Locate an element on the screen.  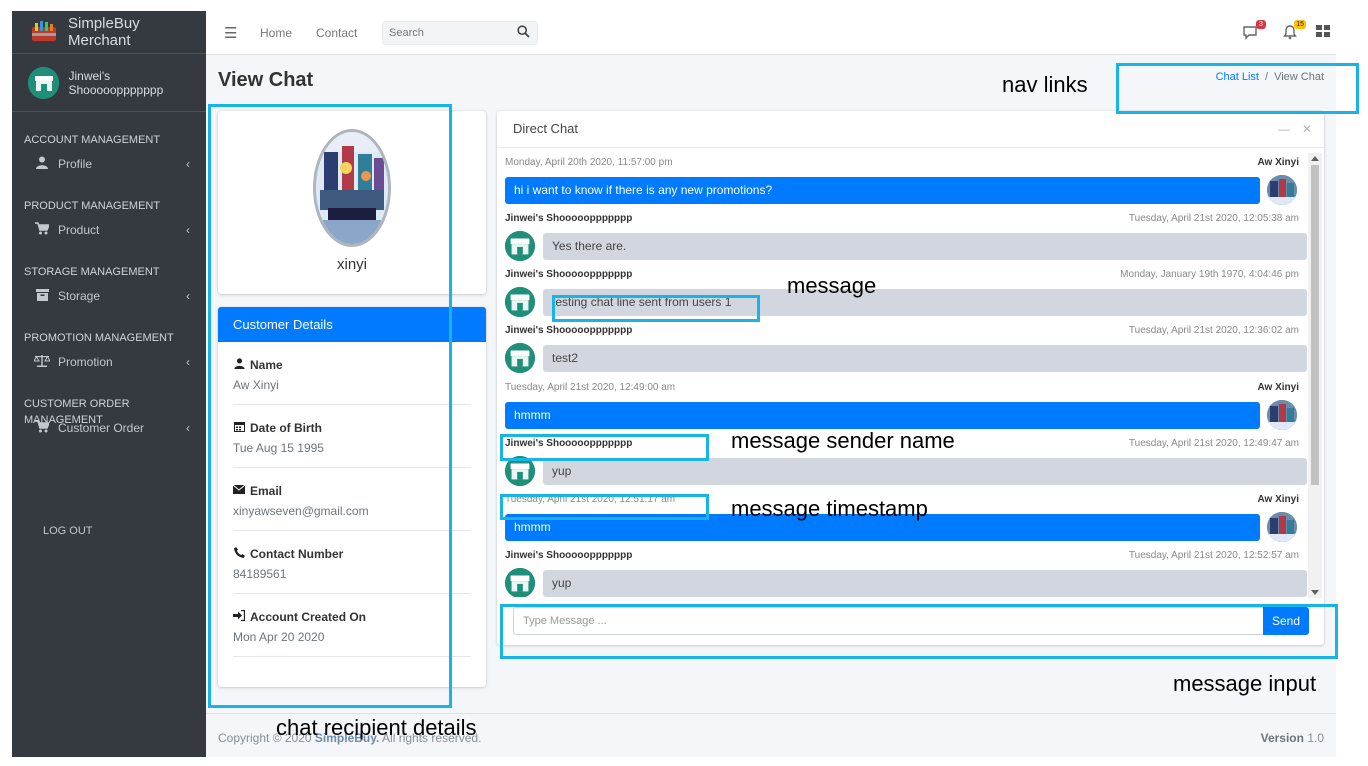
annotation-box-message-input is located at coordinates (919, 631).